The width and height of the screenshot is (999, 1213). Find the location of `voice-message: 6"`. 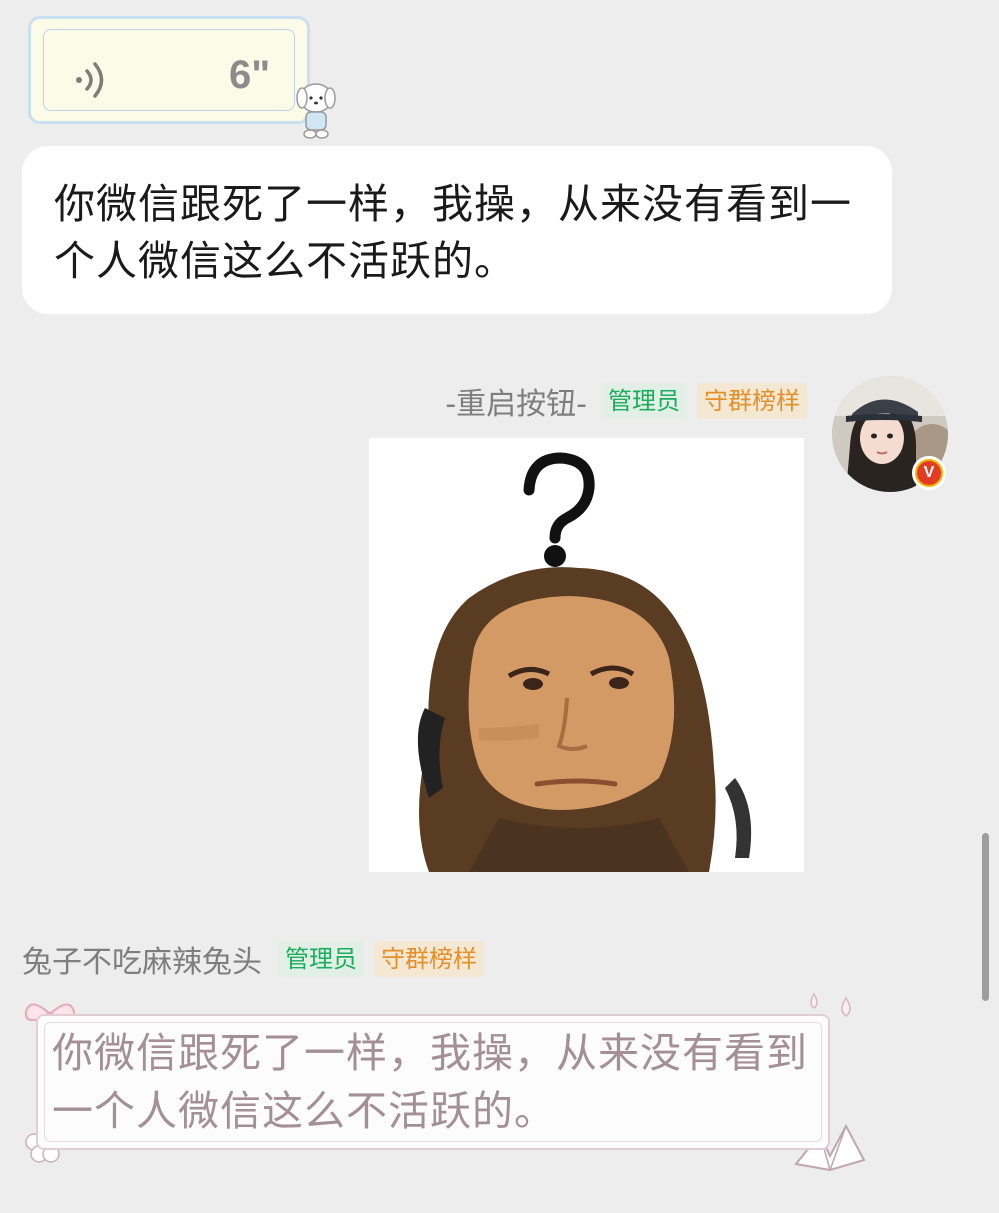

voice-message: 6" is located at coordinates (180, 70).